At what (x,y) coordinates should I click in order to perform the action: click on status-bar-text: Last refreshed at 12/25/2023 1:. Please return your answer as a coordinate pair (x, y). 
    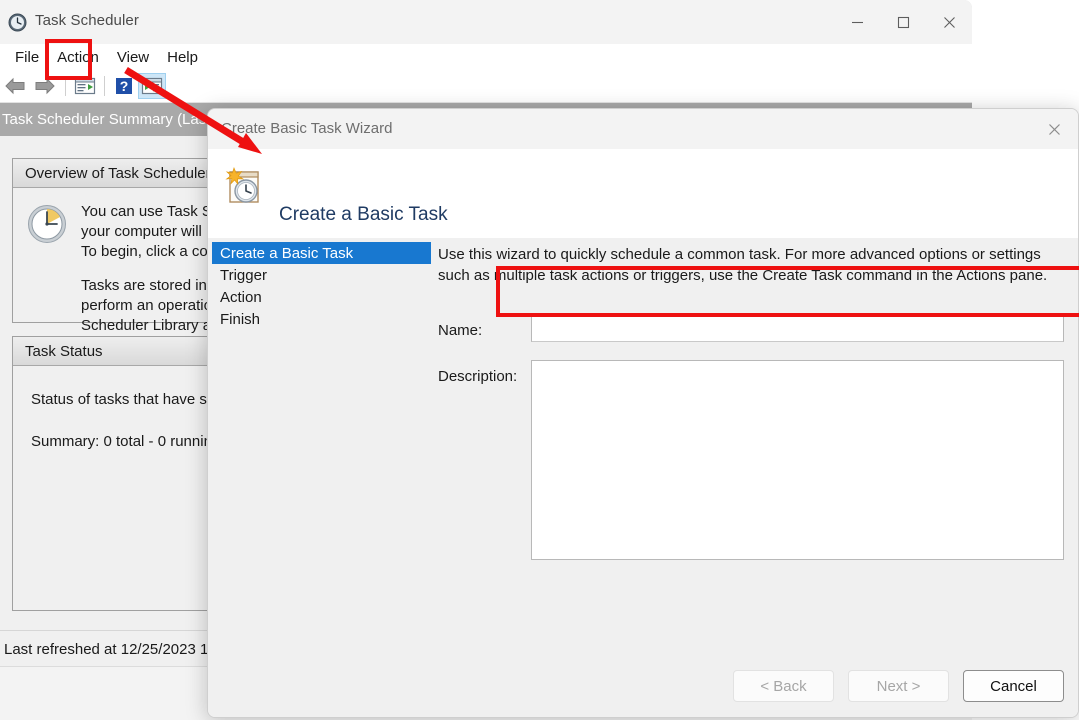
    Looking at the image, I should click on (108, 649).